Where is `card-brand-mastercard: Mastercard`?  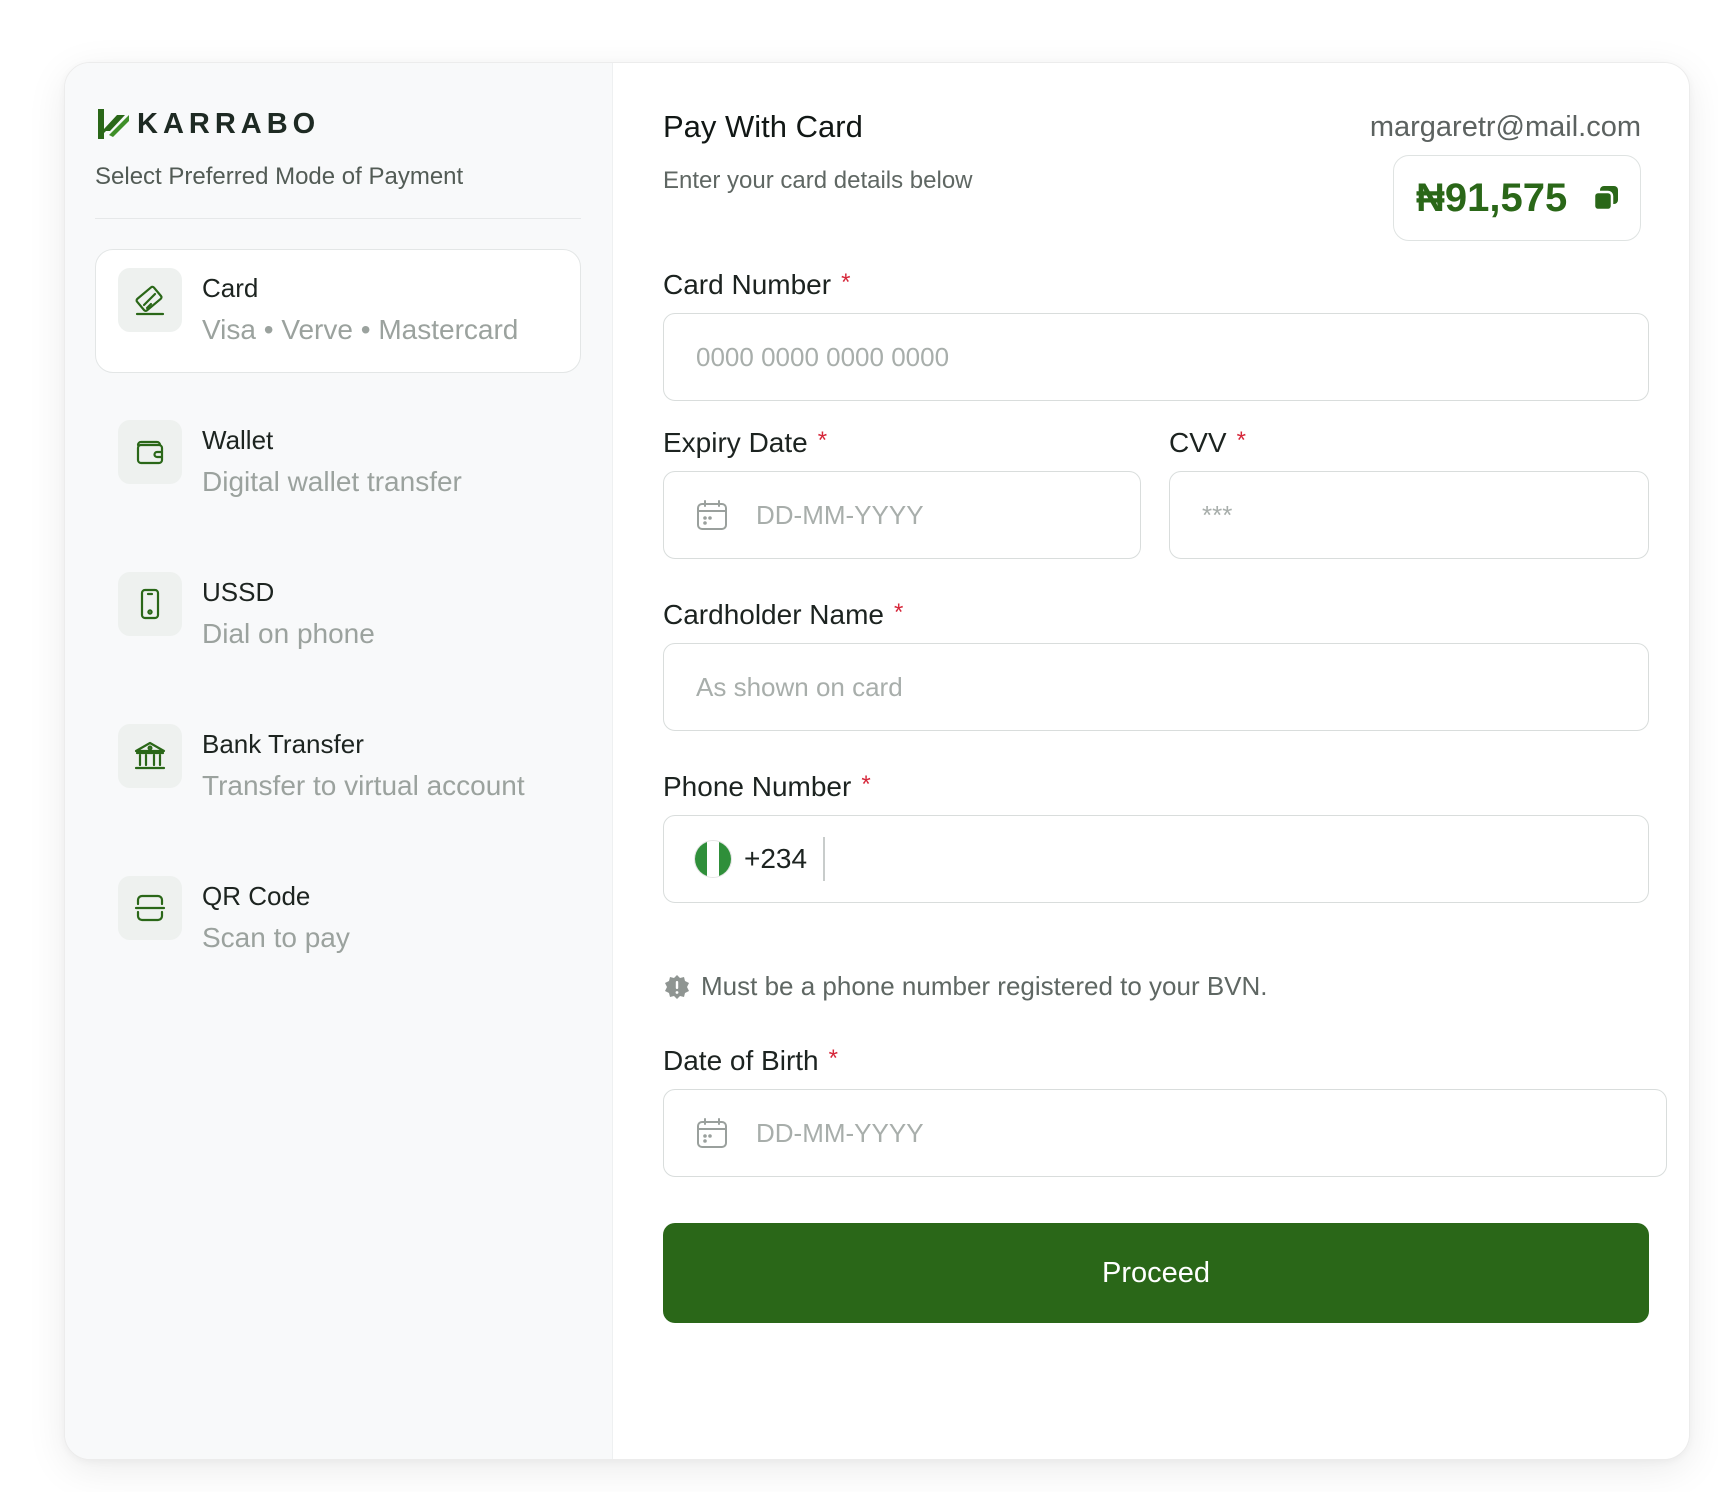
card-brand-mastercard: Mastercard is located at coordinates (448, 329).